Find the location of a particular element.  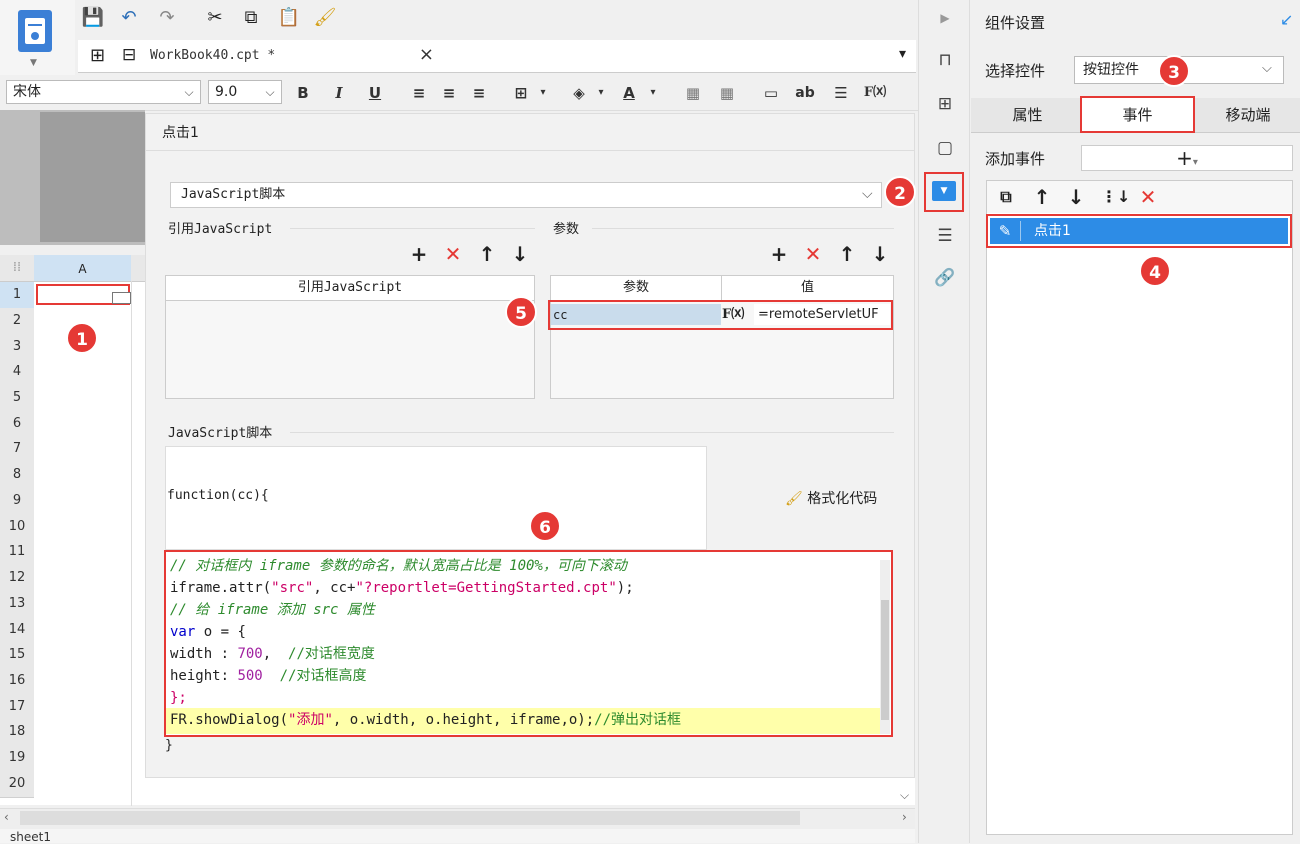

sheet-bar is located at coordinates (457, 836).